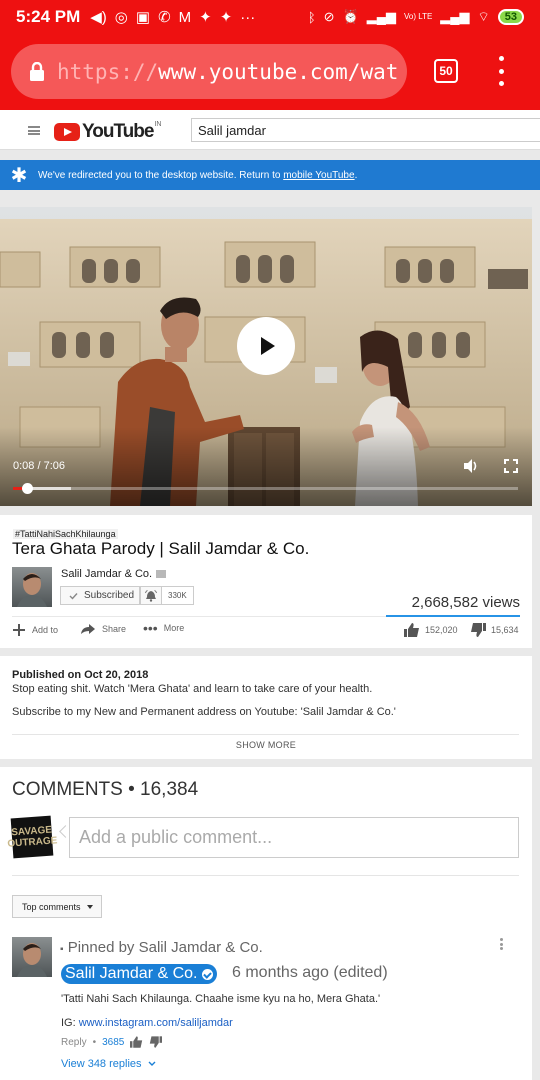 The height and width of the screenshot is (1080, 540). I want to click on comment-like-count: 3685, so click(113, 1042).